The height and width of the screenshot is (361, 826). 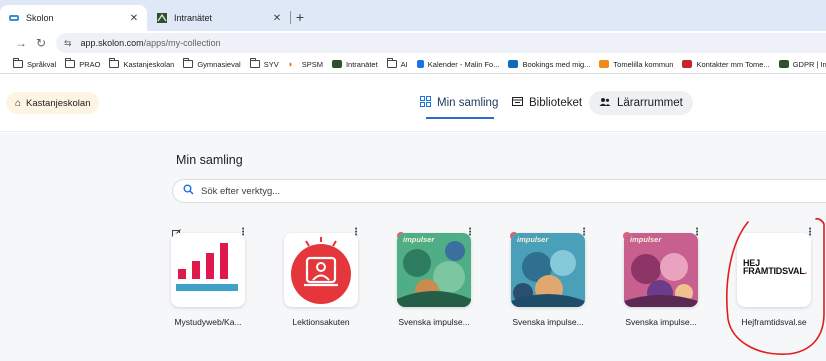 I want to click on site-settings-icon: ⇆, so click(x=68, y=43).